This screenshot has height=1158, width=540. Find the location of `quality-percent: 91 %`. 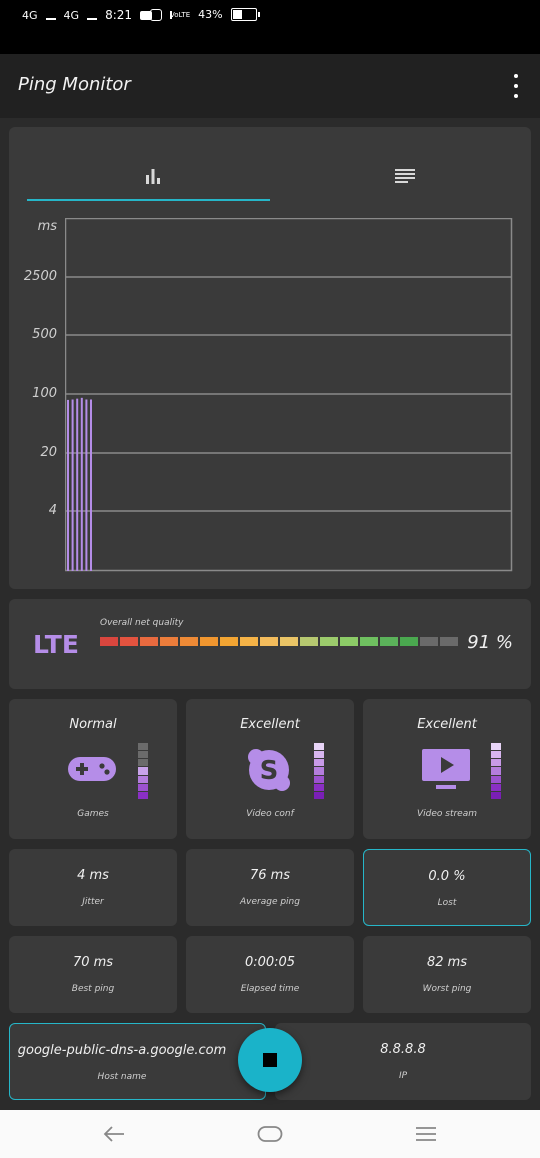

quality-percent: 91 % is located at coordinates (490, 642).